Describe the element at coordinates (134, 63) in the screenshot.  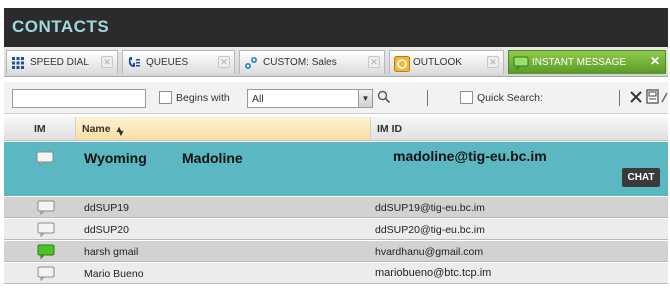
I see `queue-icon` at that location.